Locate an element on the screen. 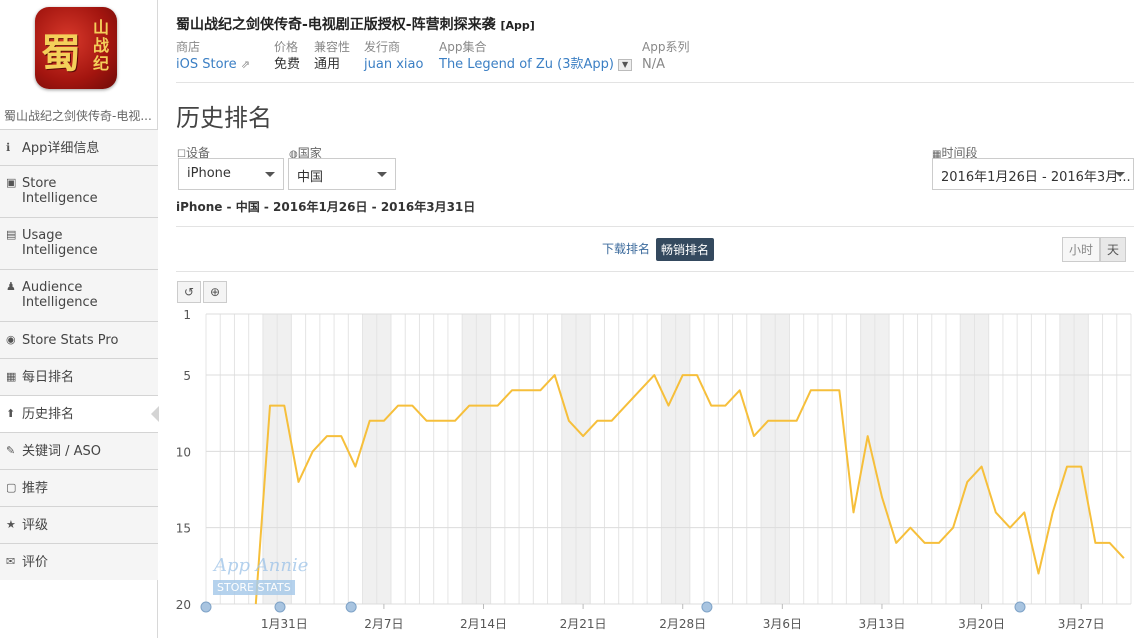  info-icon: ℹ is located at coordinates (8, 147).